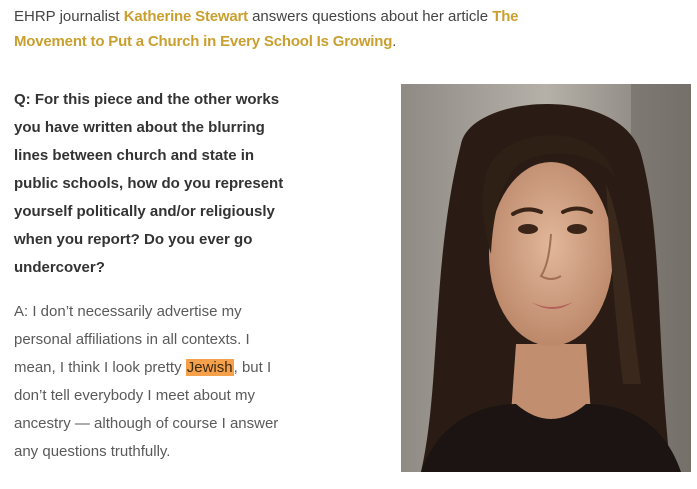 This screenshot has height=489, width=697. Describe the element at coordinates (209, 367) in the screenshot. I see `highlighted-word: Jewish` at that location.